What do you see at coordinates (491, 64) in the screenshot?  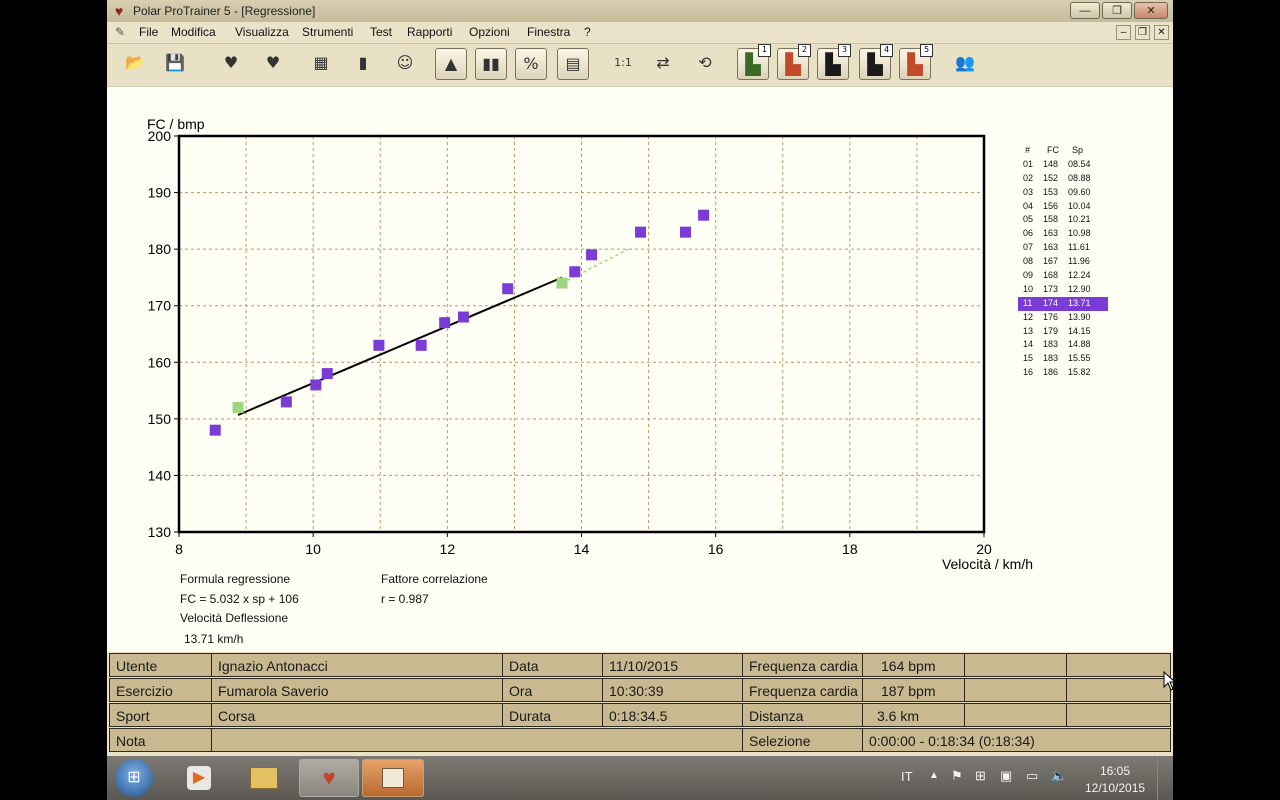 I see `bar-chart-button: ▮▮` at bounding box center [491, 64].